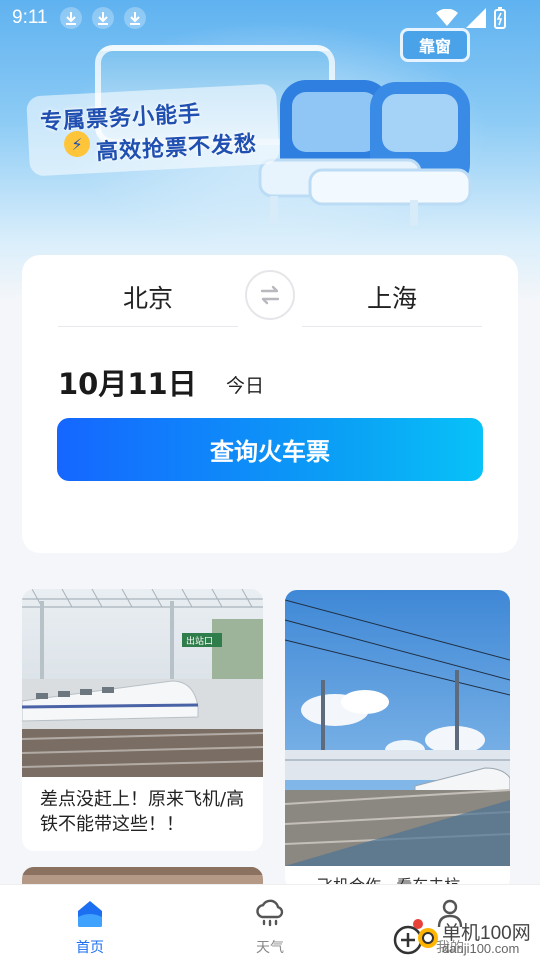 This screenshot has width=540, height=960. Describe the element at coordinates (199, 641) in the screenshot. I see `exit-sign: 出站口` at that location.